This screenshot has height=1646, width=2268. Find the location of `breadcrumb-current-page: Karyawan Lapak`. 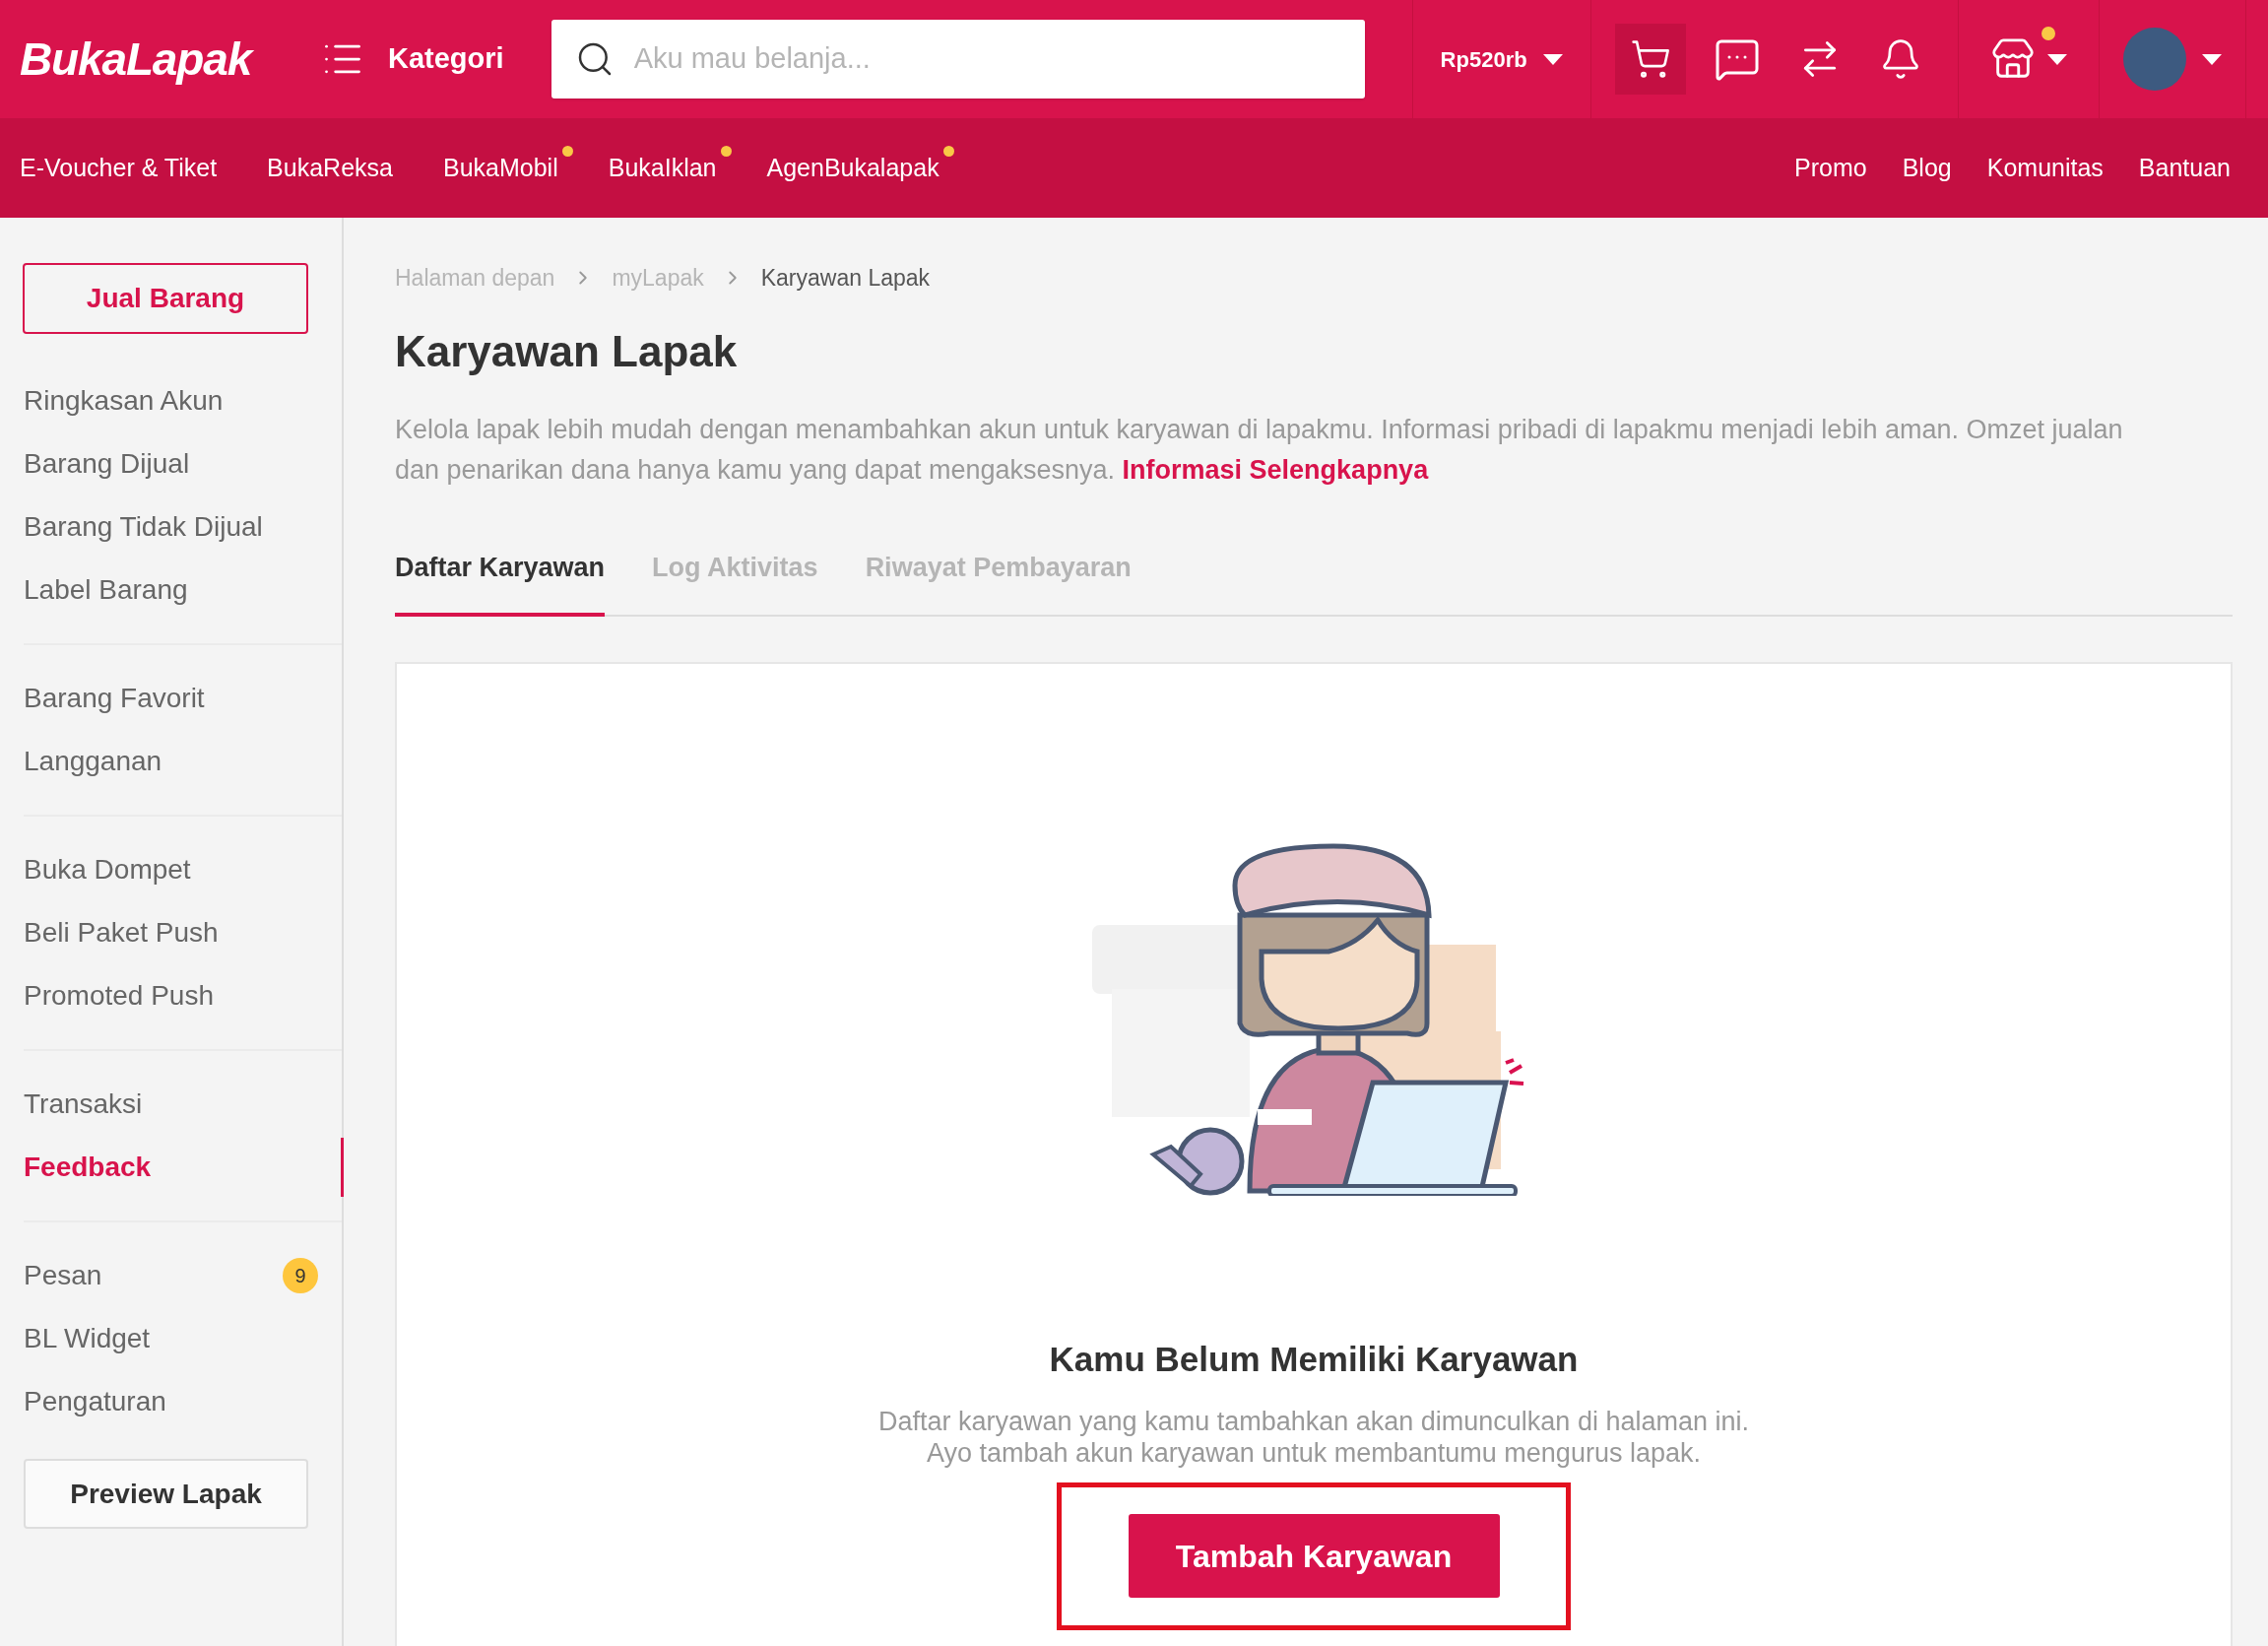

breadcrumb-current-page: Karyawan Lapak is located at coordinates (845, 278).